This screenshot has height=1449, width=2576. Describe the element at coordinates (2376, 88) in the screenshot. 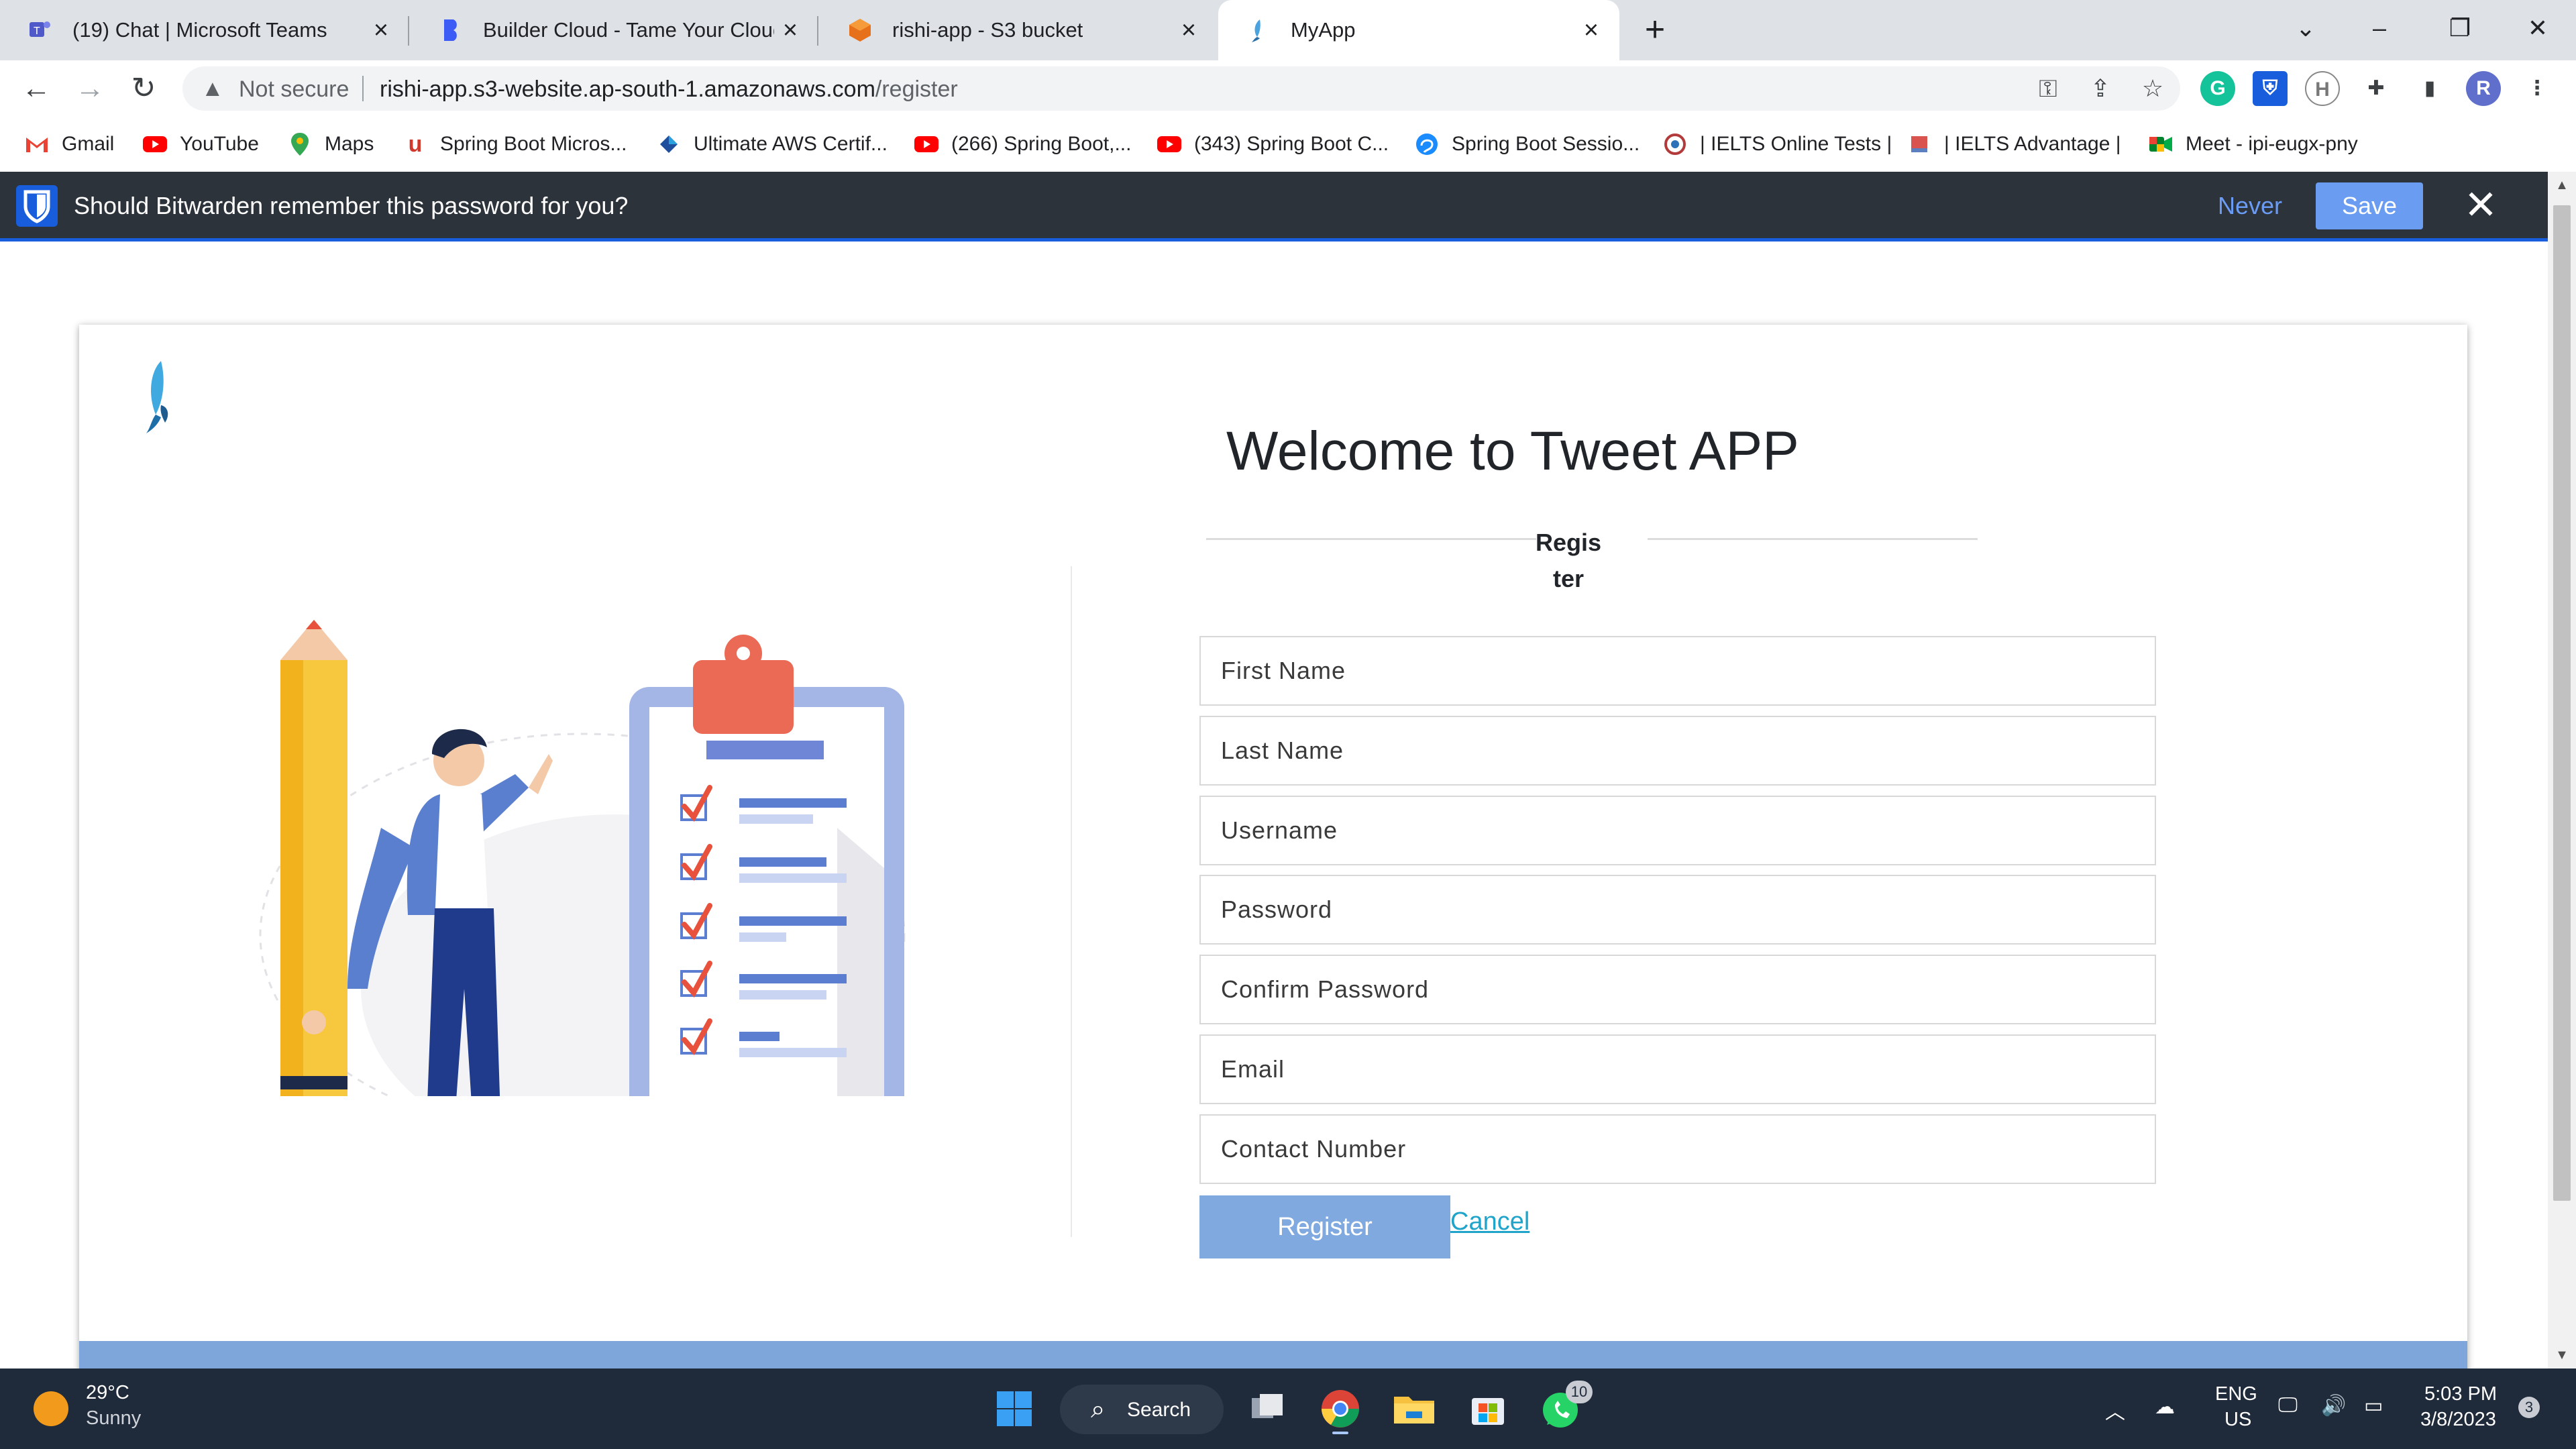

I see `extensions-icon: ✚` at that location.